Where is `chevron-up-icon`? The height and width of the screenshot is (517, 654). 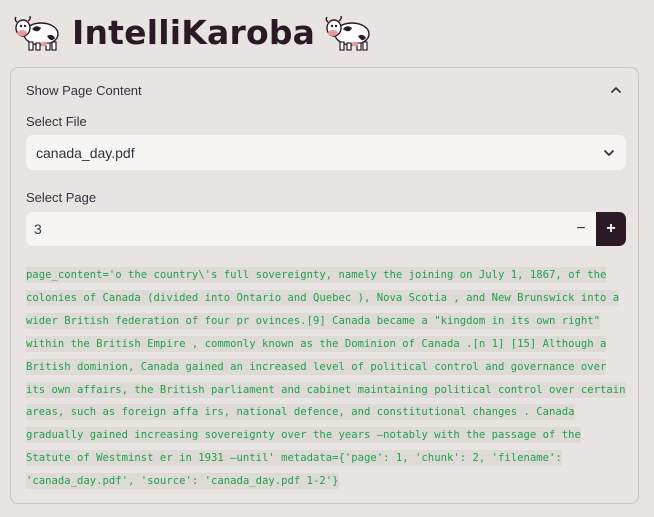
chevron-up-icon is located at coordinates (616, 90).